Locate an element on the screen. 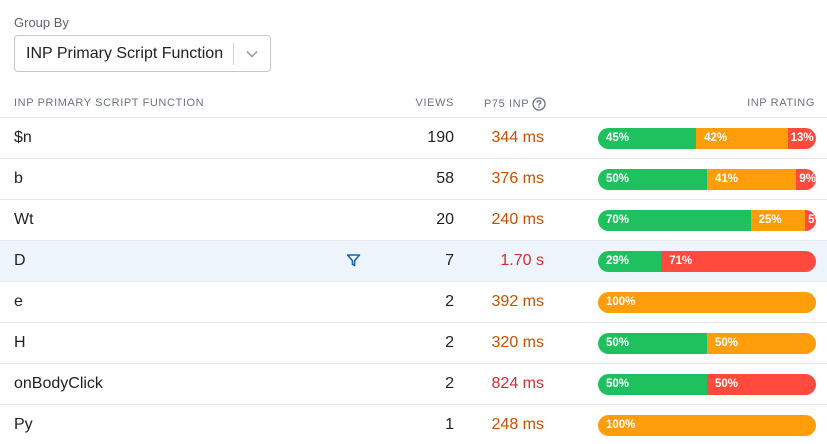 This screenshot has width=827, height=444. function-name: b is located at coordinates (18, 178).